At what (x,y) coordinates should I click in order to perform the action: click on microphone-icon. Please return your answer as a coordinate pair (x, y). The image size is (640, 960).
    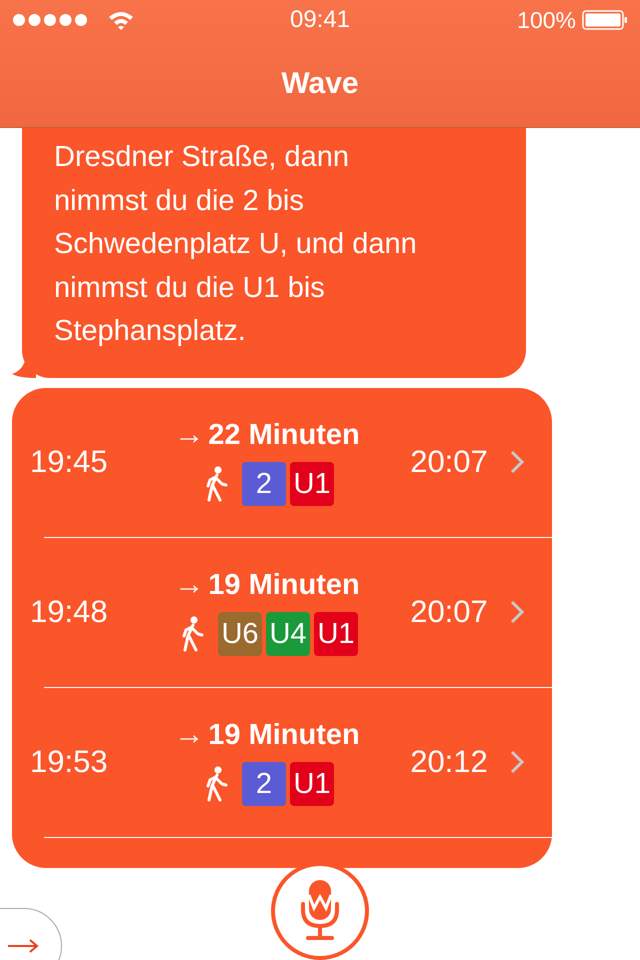
    Looking at the image, I should click on (320, 911).